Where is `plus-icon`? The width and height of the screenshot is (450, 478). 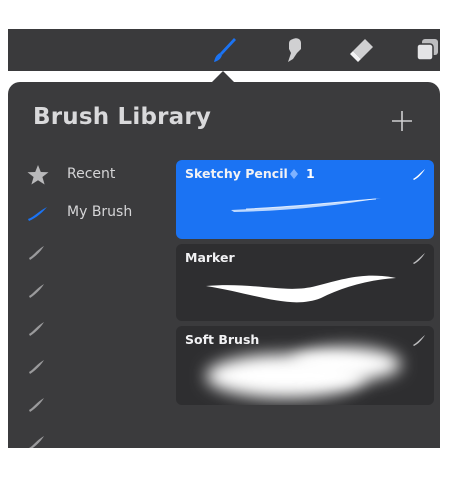
plus-icon is located at coordinates (402, 121).